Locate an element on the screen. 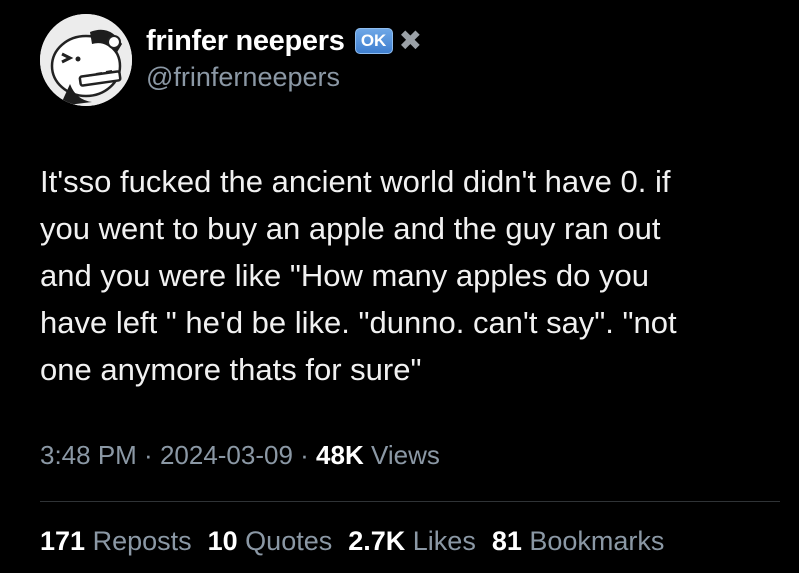 Image resolution: width=799 pixels, height=573 pixels. views-label: Views is located at coordinates (401, 455).